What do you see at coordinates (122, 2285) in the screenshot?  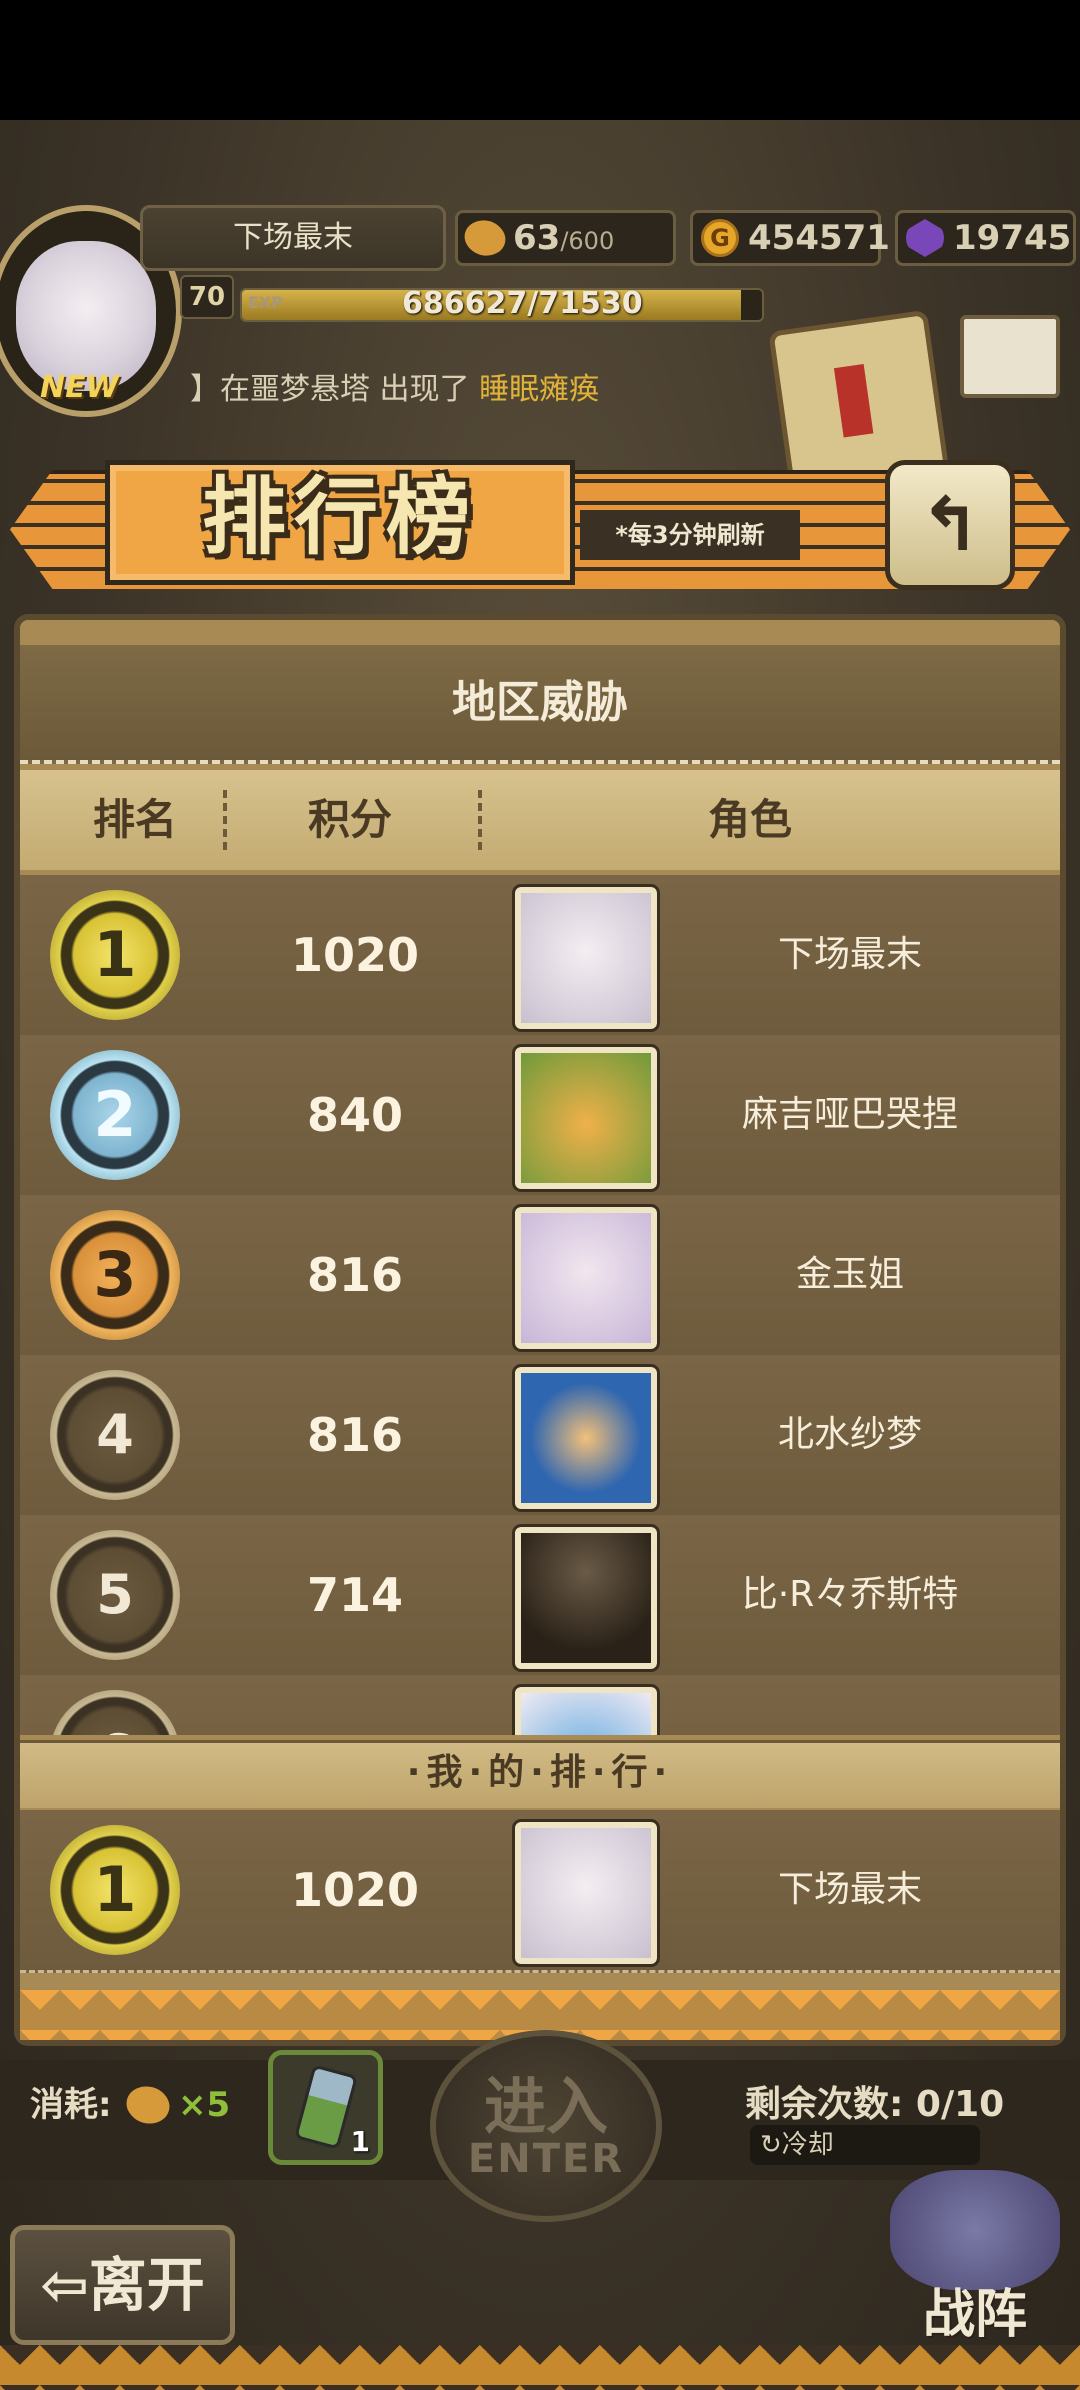 I see `leave-button: ⇦离开` at bounding box center [122, 2285].